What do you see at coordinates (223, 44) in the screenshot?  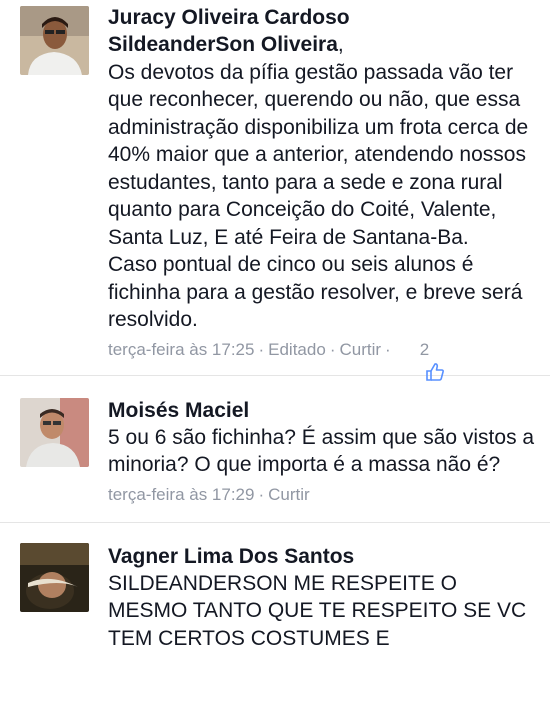 I see `mention-name: SildeanderSon Oliveira` at bounding box center [223, 44].